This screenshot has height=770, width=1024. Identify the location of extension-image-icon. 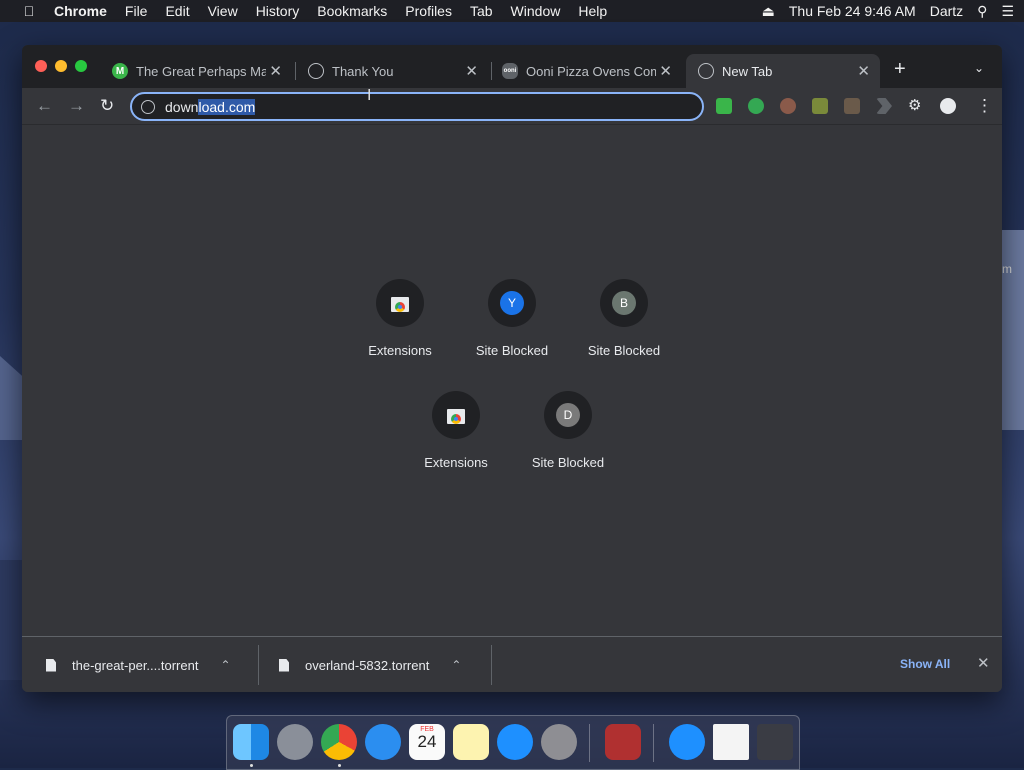
(820, 106).